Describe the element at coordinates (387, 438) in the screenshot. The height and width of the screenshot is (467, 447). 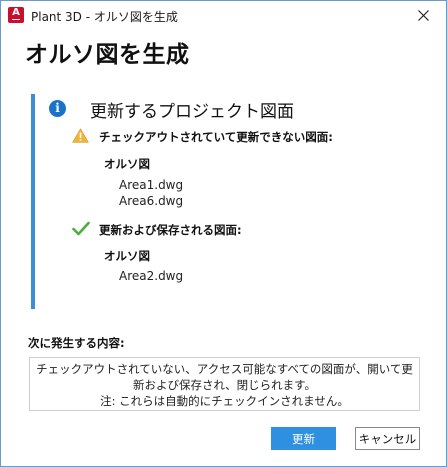
I see `cancel-button: キャンセル` at that location.